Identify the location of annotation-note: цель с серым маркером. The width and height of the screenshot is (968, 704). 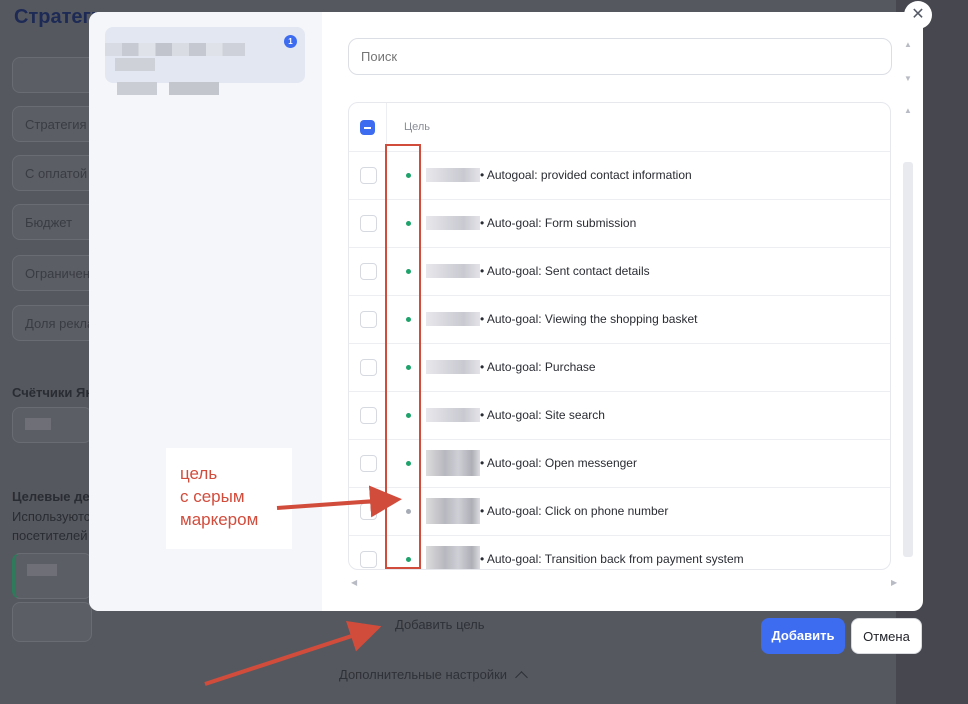
(229, 498).